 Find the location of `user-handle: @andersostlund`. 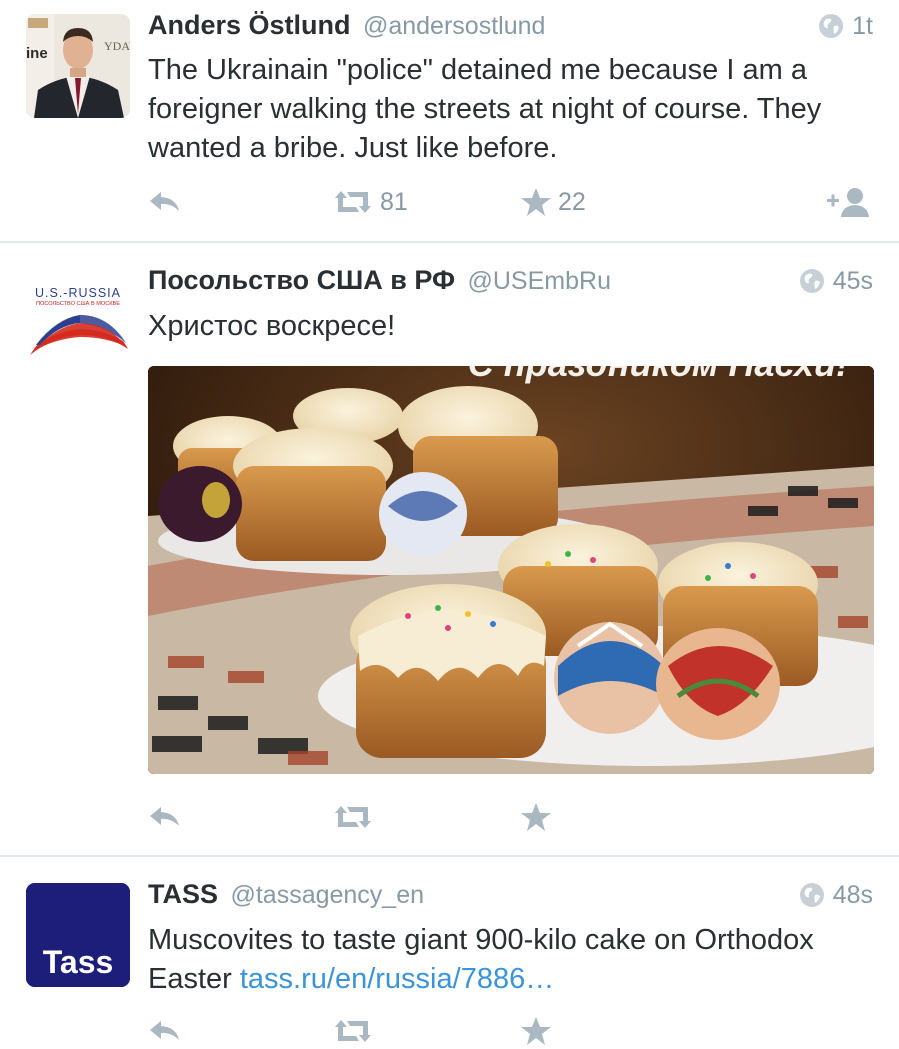

user-handle: @andersostlund is located at coordinates (454, 26).